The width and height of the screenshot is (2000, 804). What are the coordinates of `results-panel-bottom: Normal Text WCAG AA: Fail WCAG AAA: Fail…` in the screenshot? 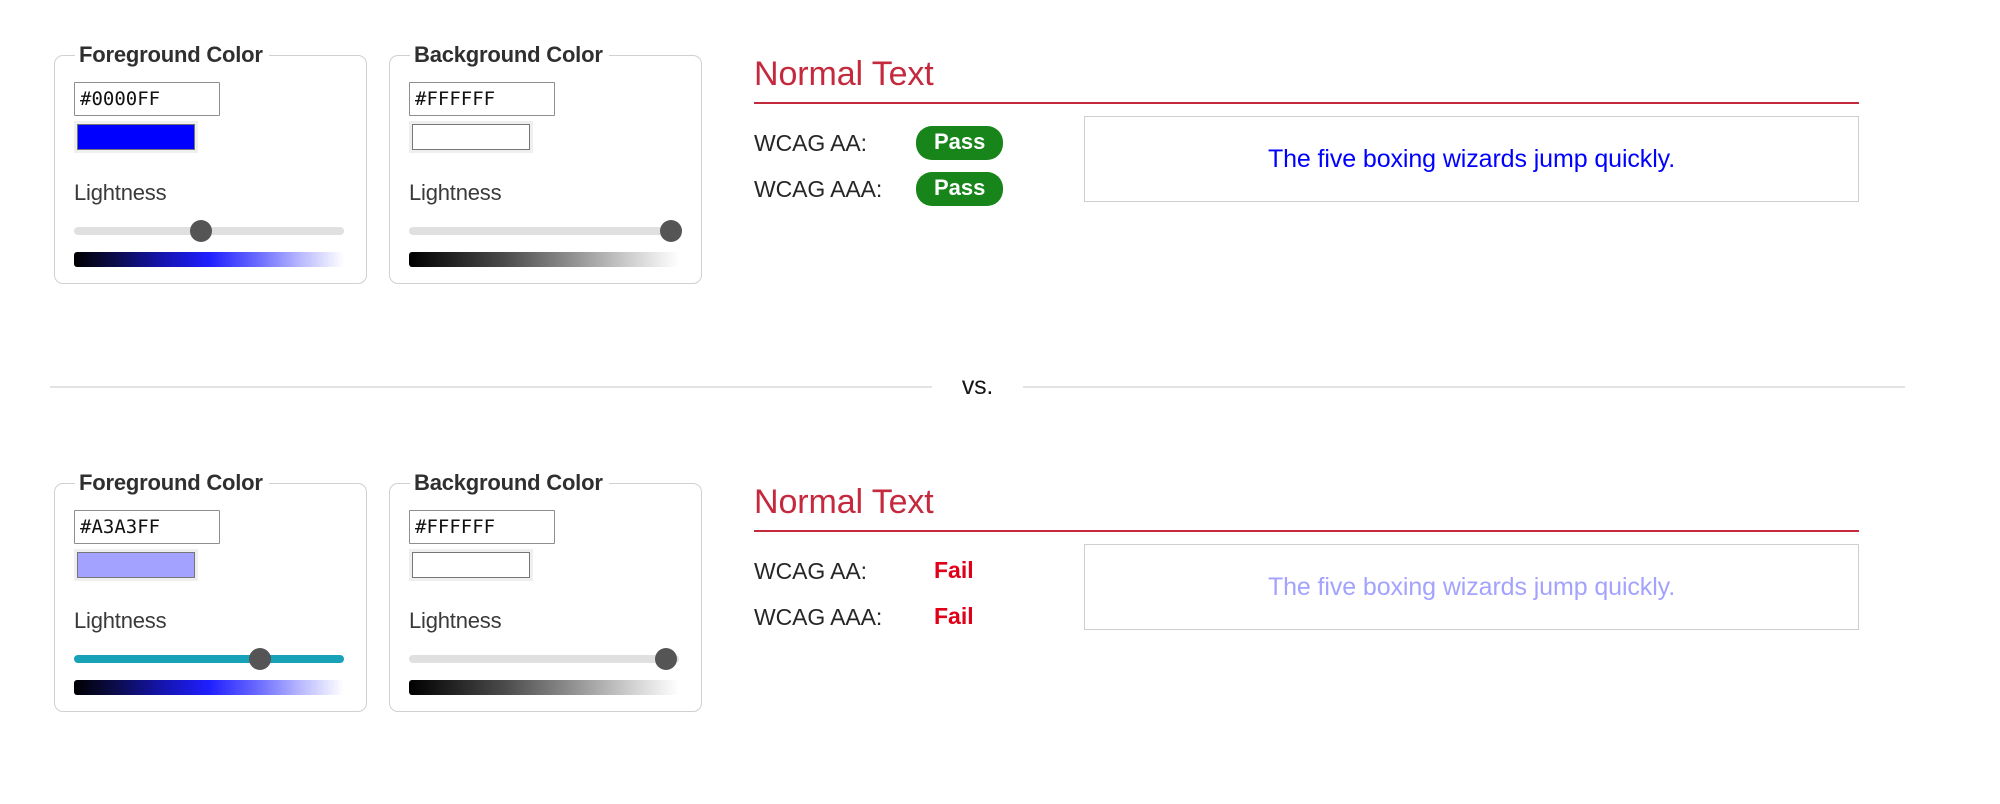 It's located at (1306, 555).